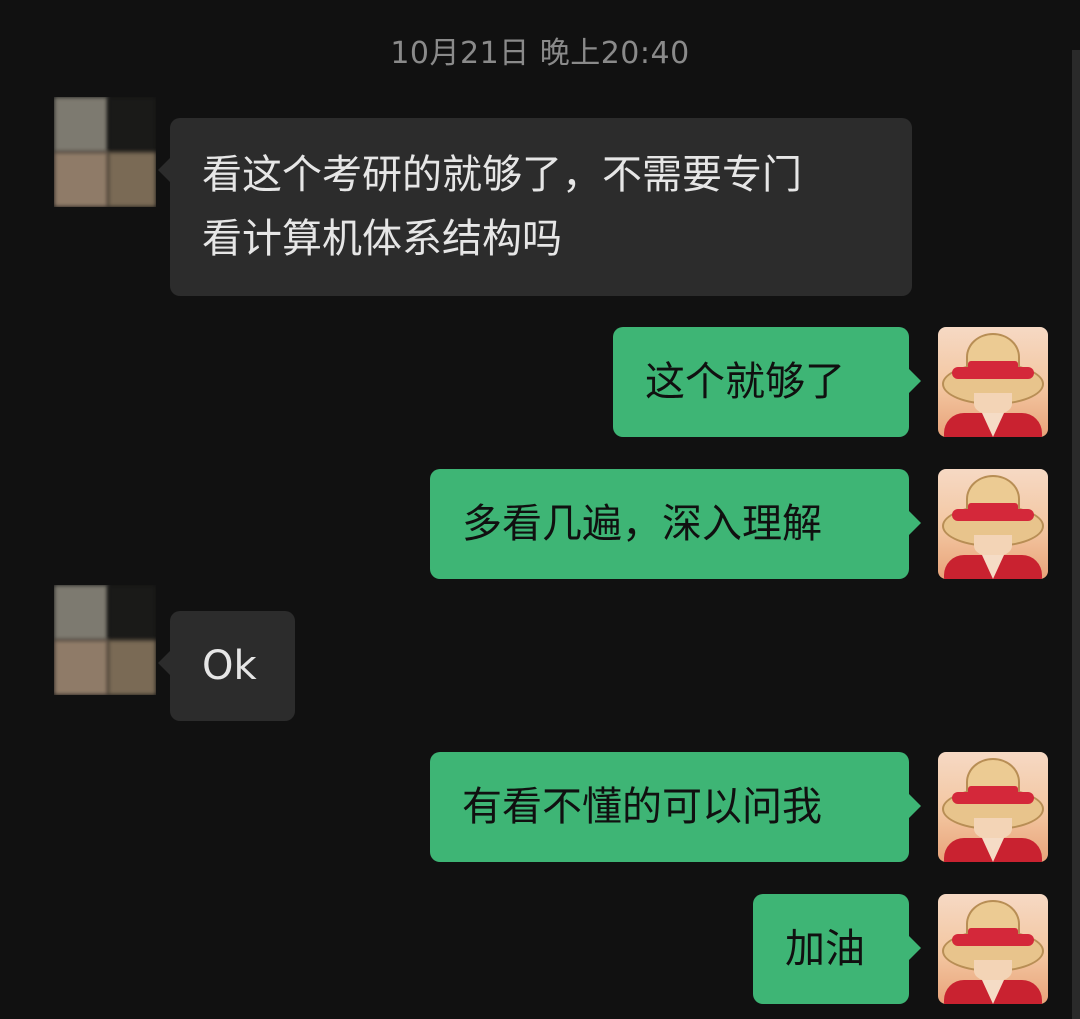  I want to click on message-bubble-outgoing: 有看不懂的可以问我, so click(675, 807).